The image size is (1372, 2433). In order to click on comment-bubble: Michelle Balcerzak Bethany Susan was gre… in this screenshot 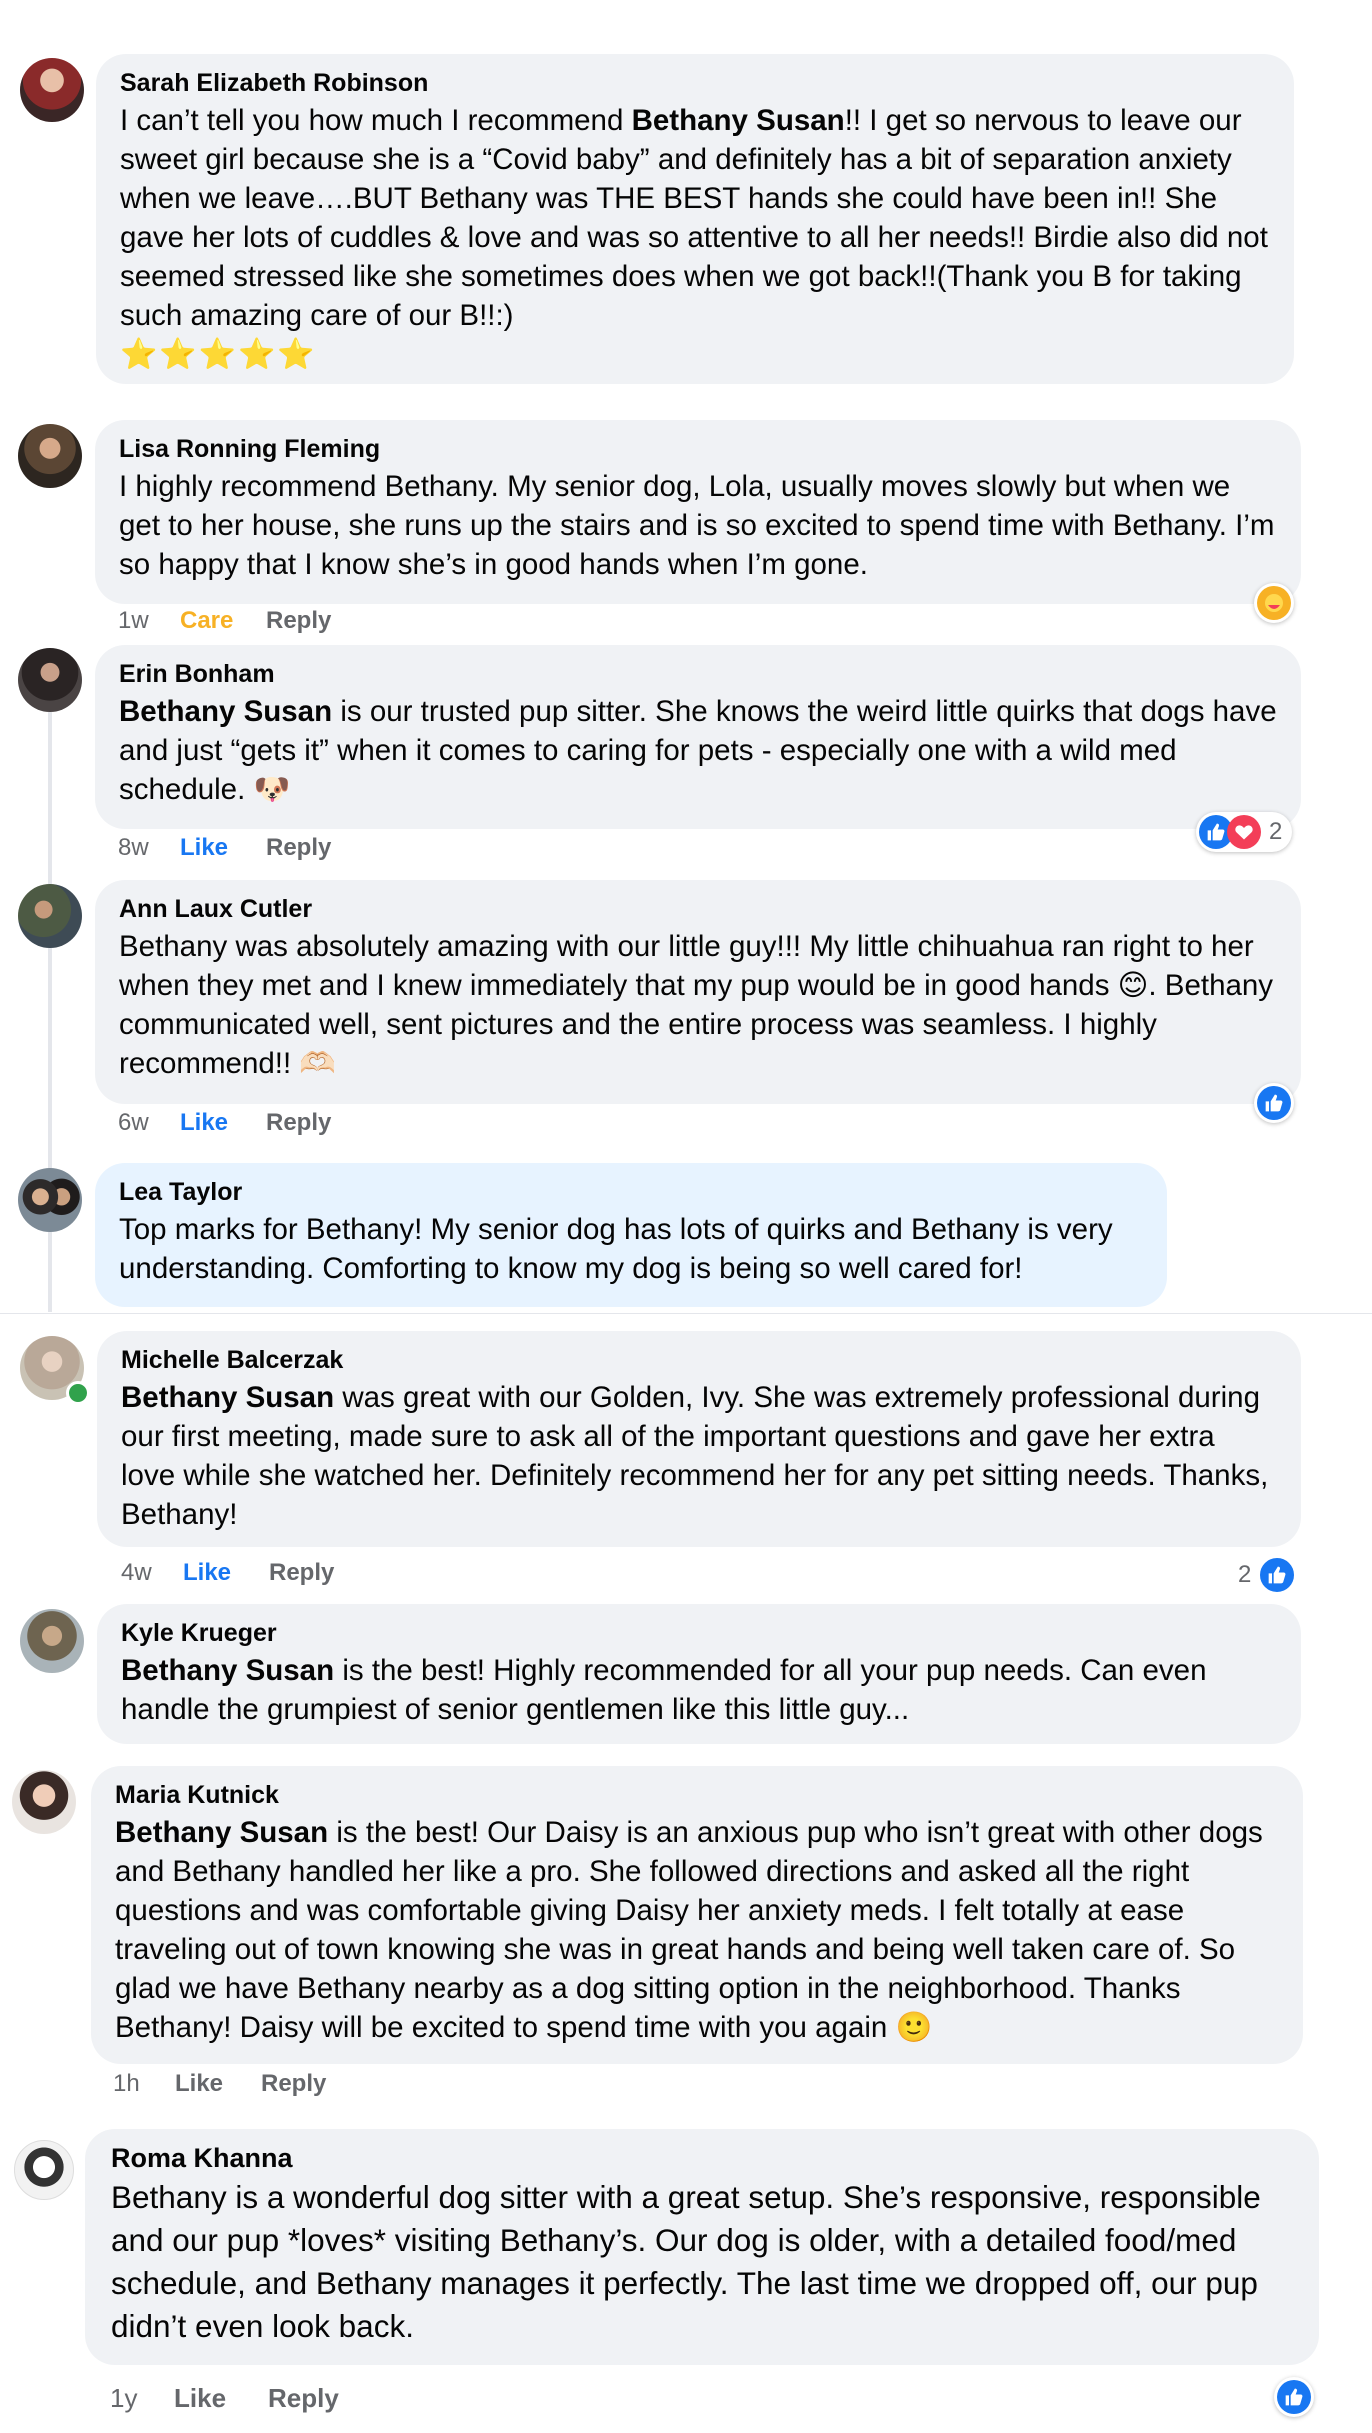, I will do `click(699, 1439)`.